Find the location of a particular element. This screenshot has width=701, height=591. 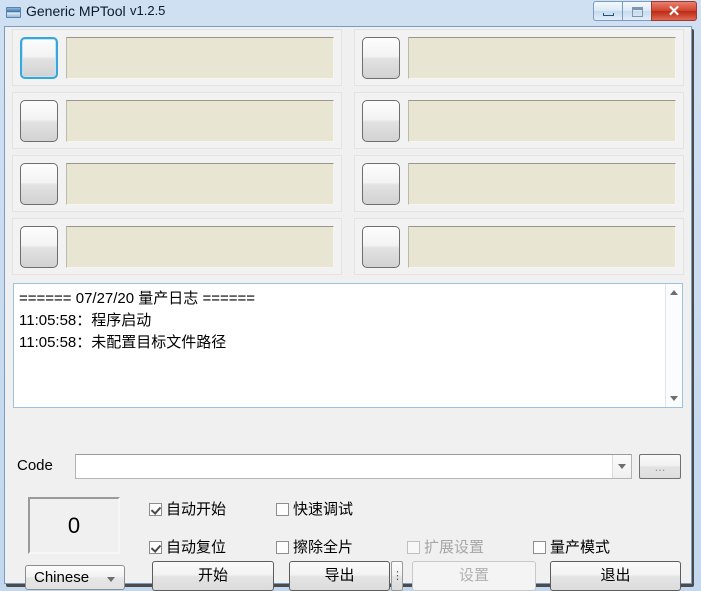

checkbox-auto-start-label: 自动开始 is located at coordinates (196, 509).